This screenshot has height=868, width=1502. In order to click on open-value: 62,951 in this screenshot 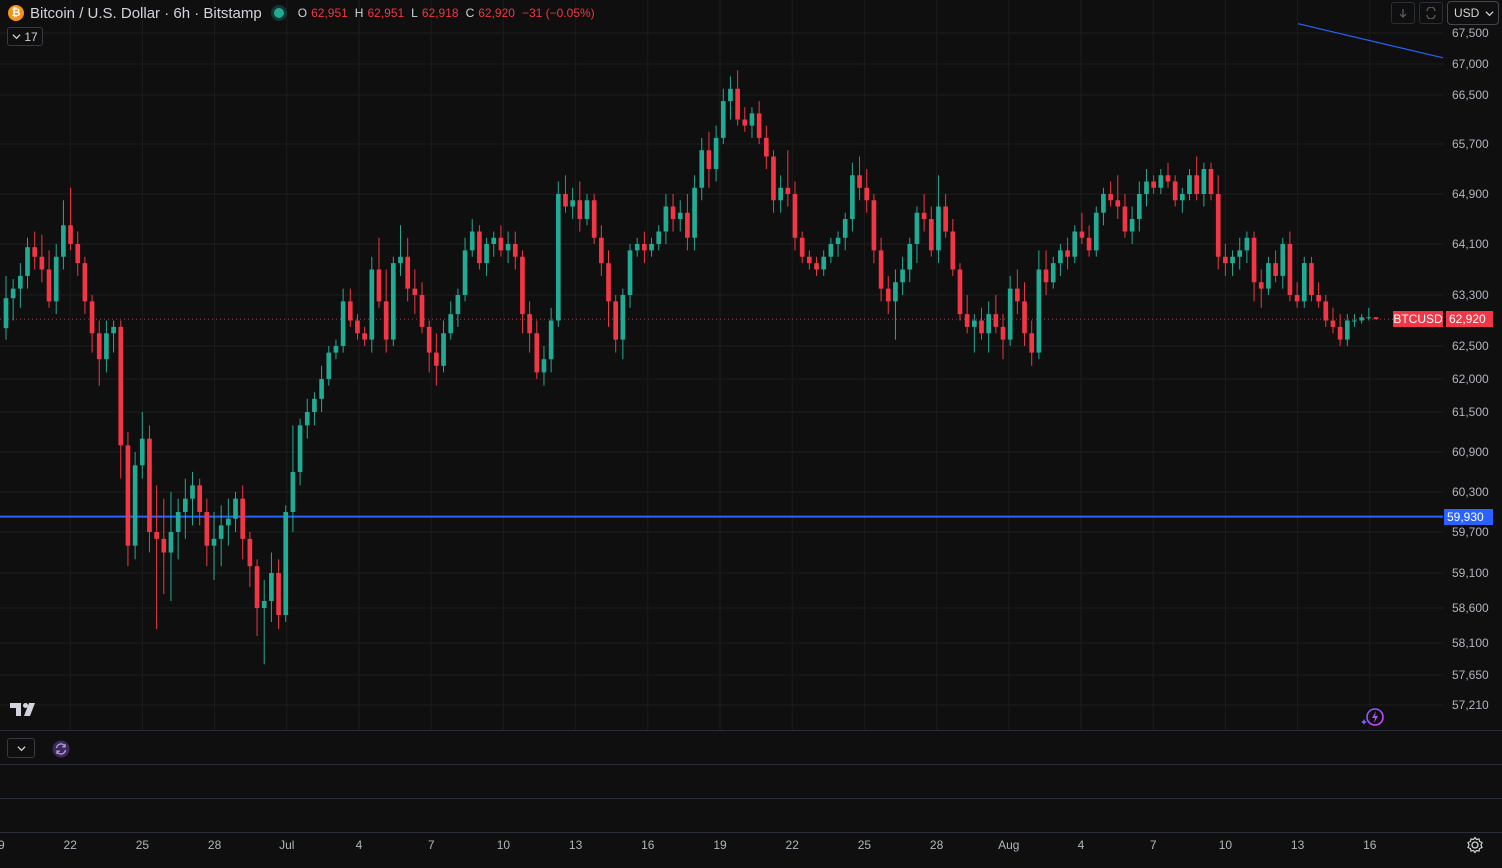, I will do `click(329, 13)`.